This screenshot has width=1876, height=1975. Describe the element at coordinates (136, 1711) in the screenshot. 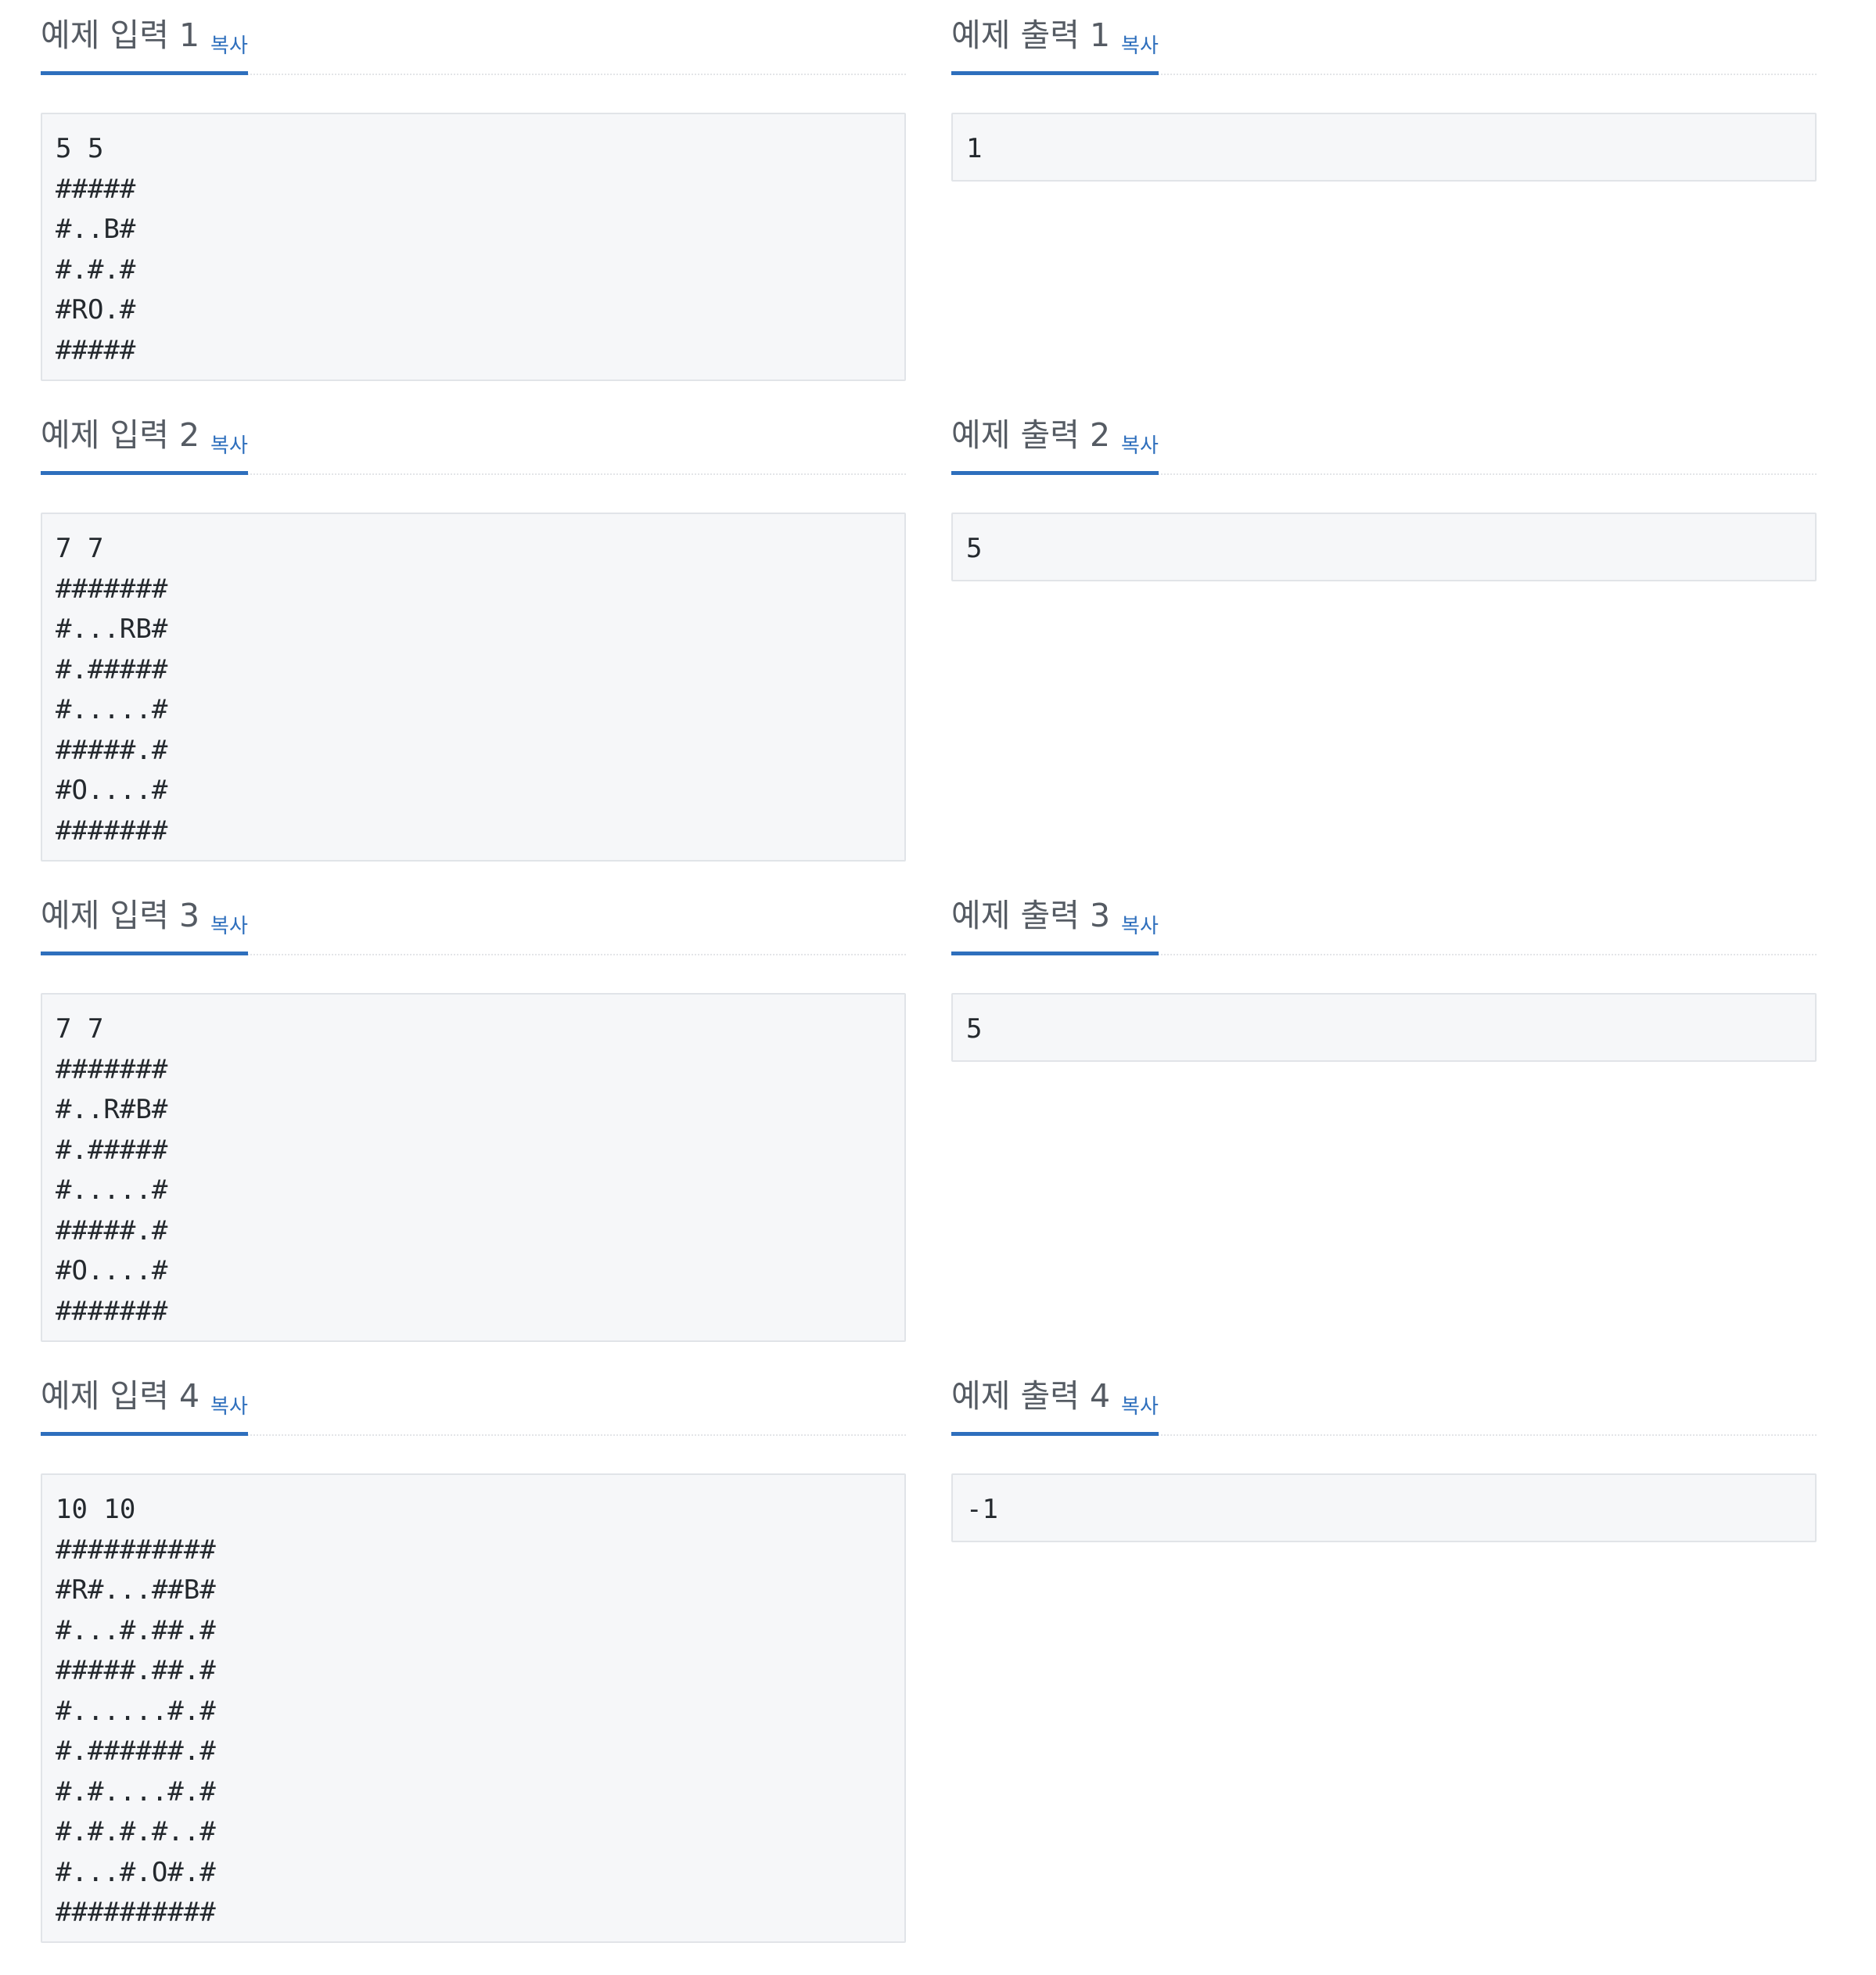

I see `code-line: #......#.#` at that location.